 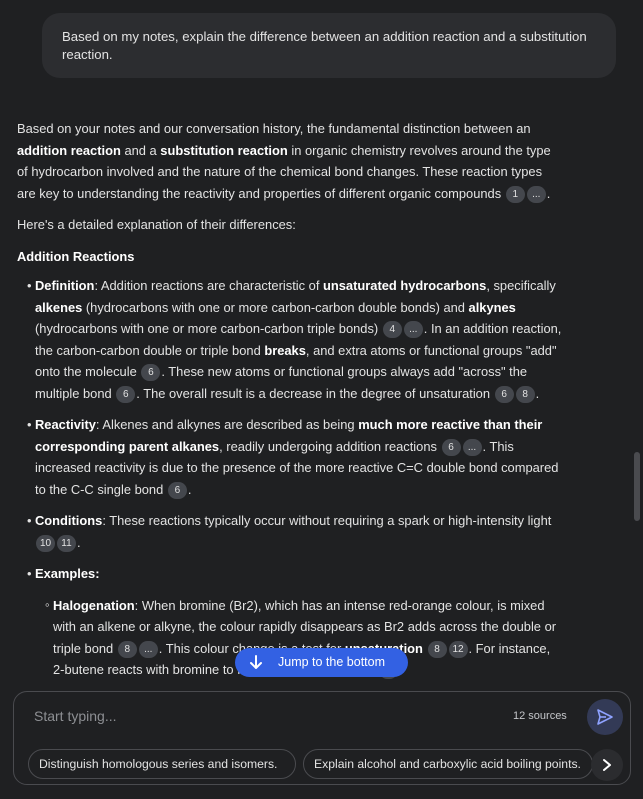 What do you see at coordinates (458, 649) in the screenshot?
I see `citation-chip: 12` at bounding box center [458, 649].